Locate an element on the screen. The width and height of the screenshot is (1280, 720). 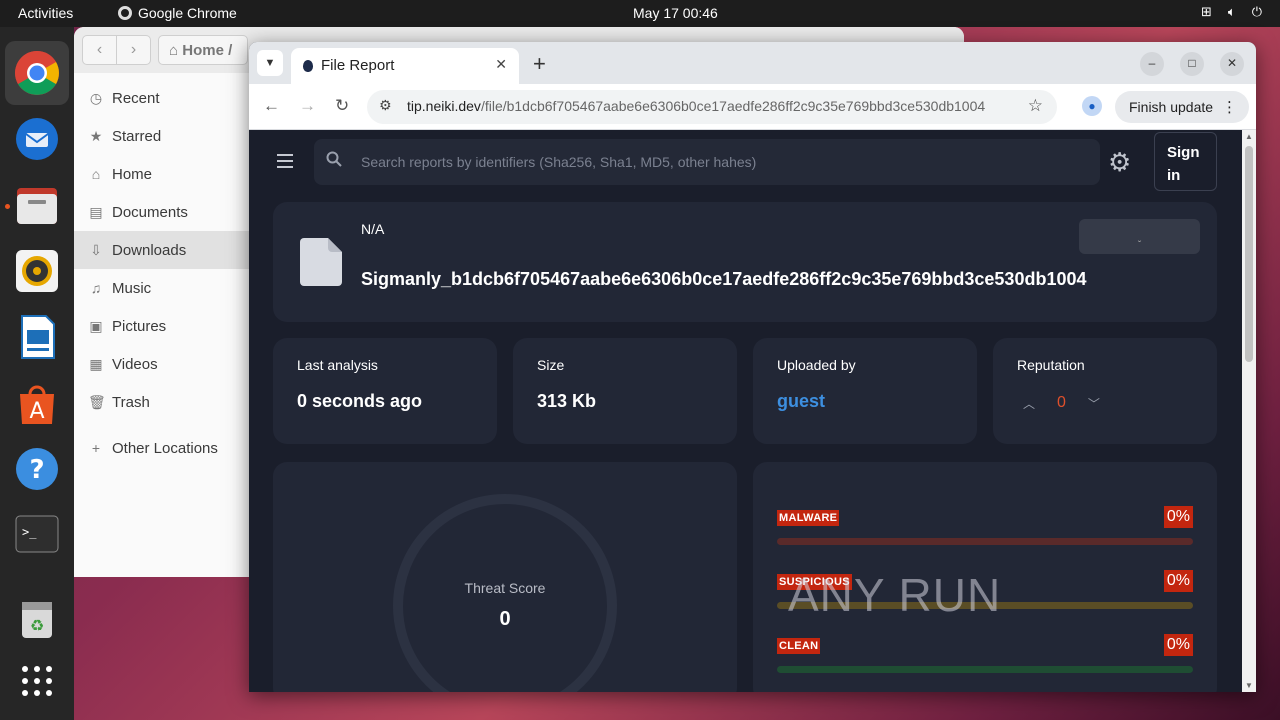
power-icon: ⏻ is located at coordinates (1256, 11).